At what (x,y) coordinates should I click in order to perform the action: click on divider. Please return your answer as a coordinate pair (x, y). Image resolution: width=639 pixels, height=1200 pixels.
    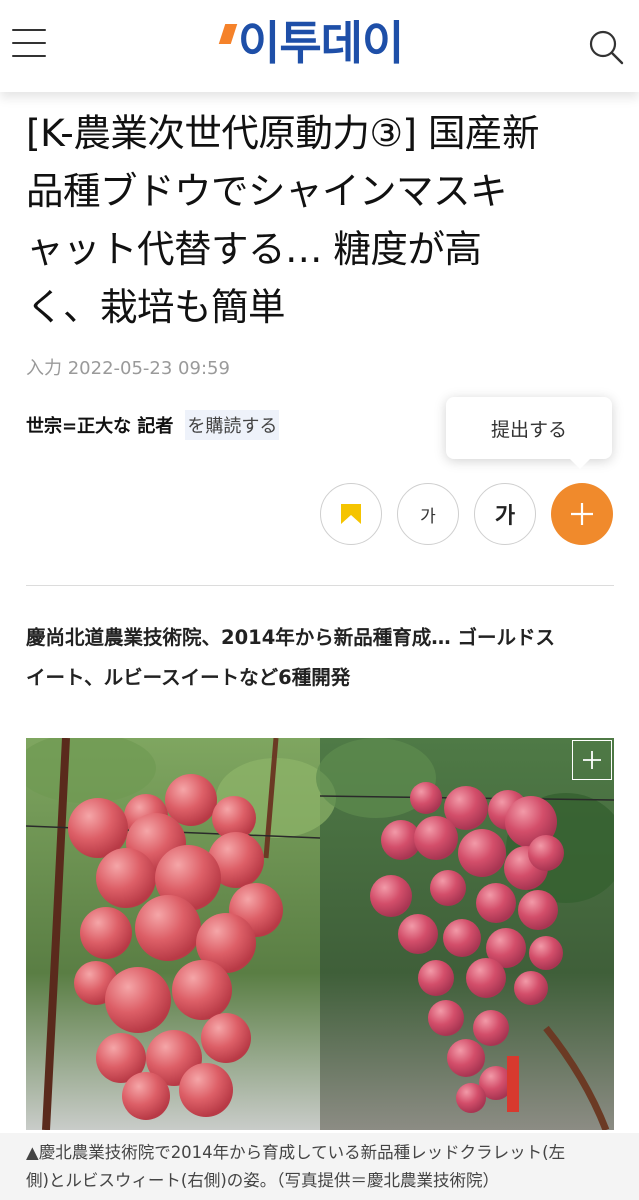
    Looking at the image, I should click on (320, 585).